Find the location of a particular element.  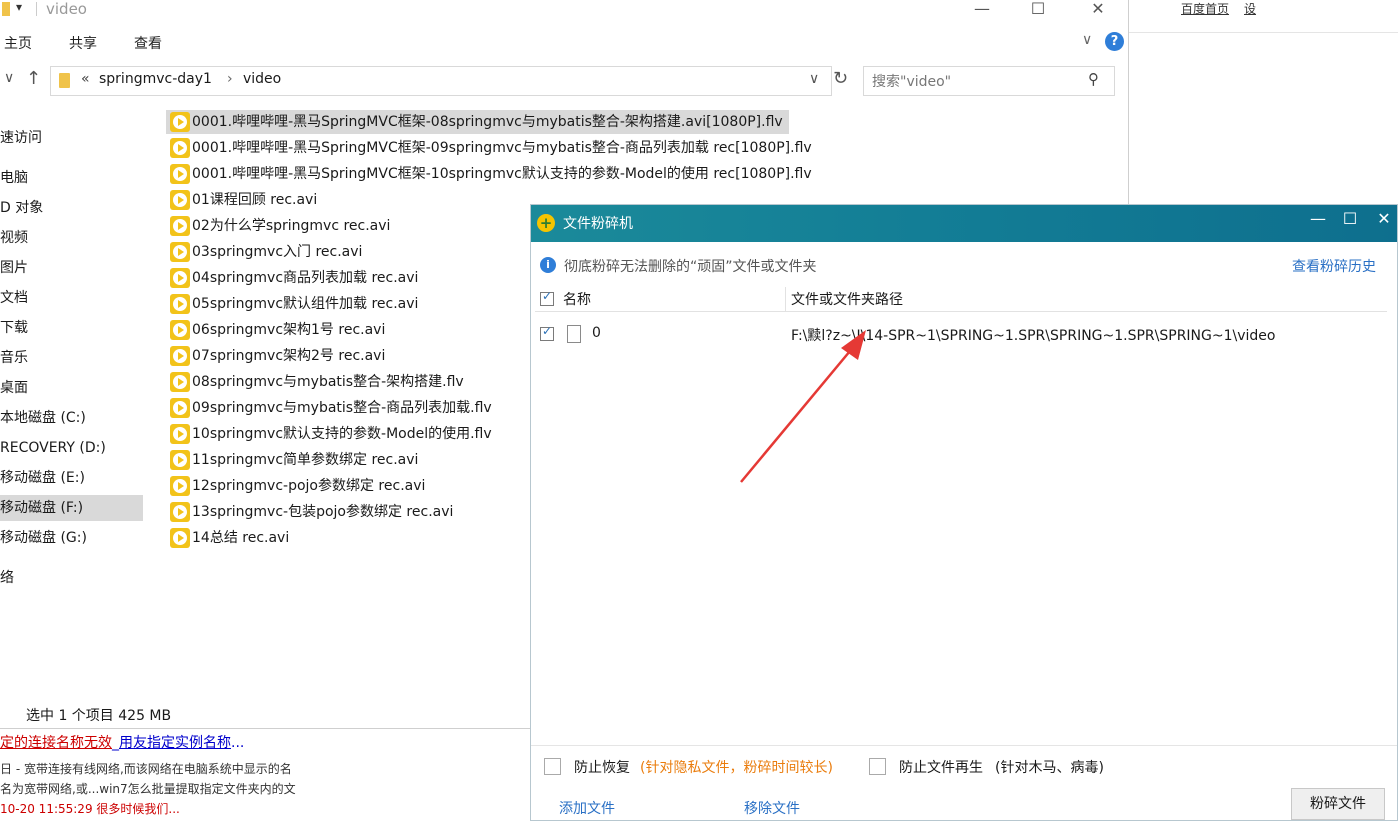

arrow-shaft is located at coordinates (798, 413).